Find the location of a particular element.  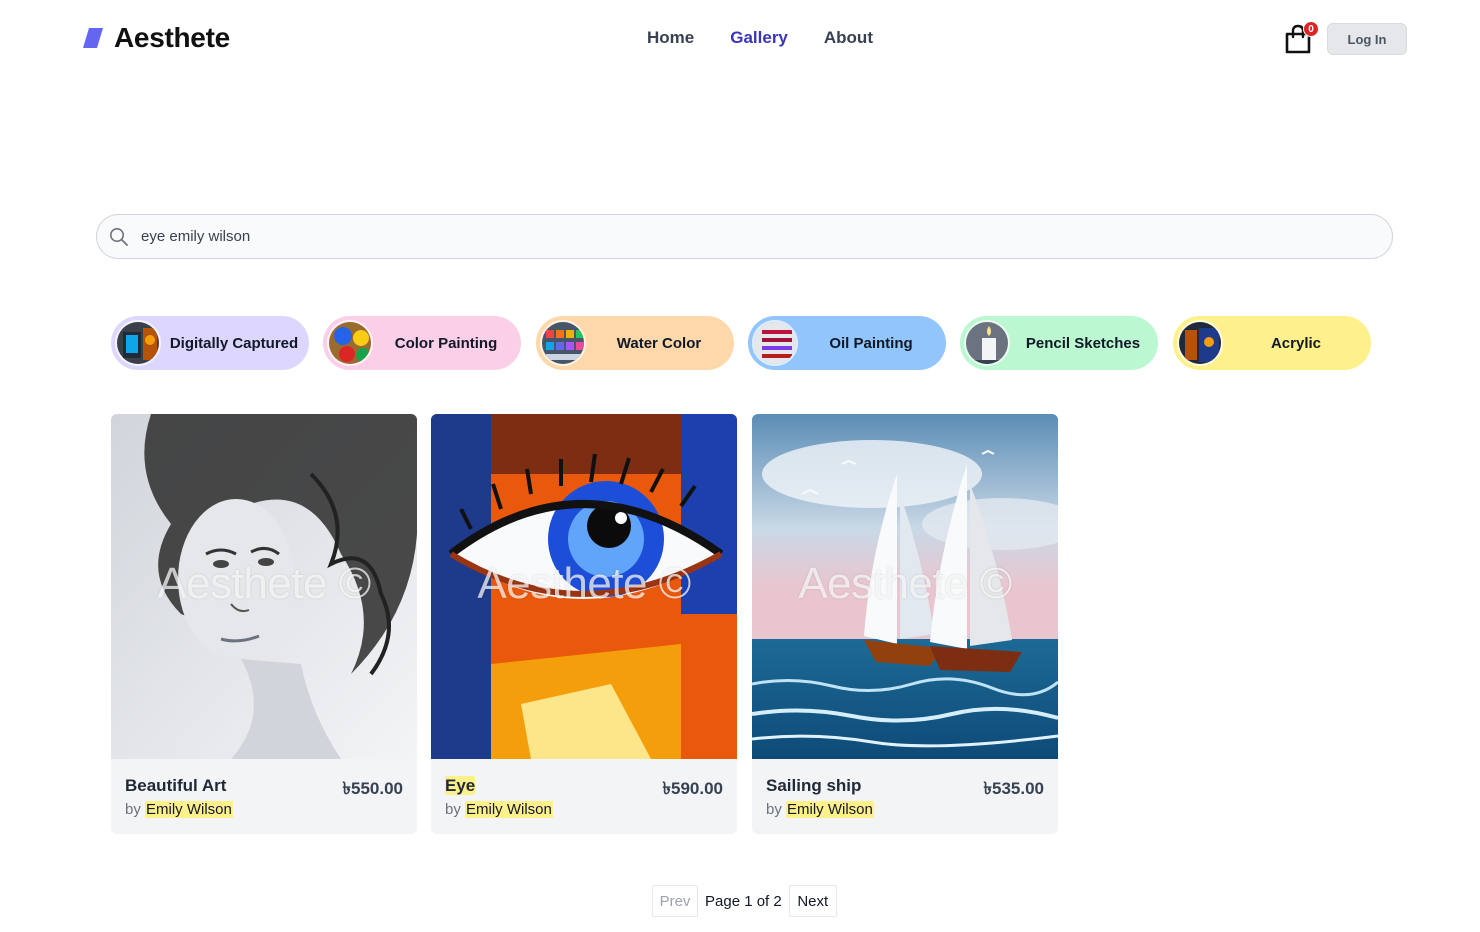

artwork-title-text: Eye is located at coordinates (460, 785).